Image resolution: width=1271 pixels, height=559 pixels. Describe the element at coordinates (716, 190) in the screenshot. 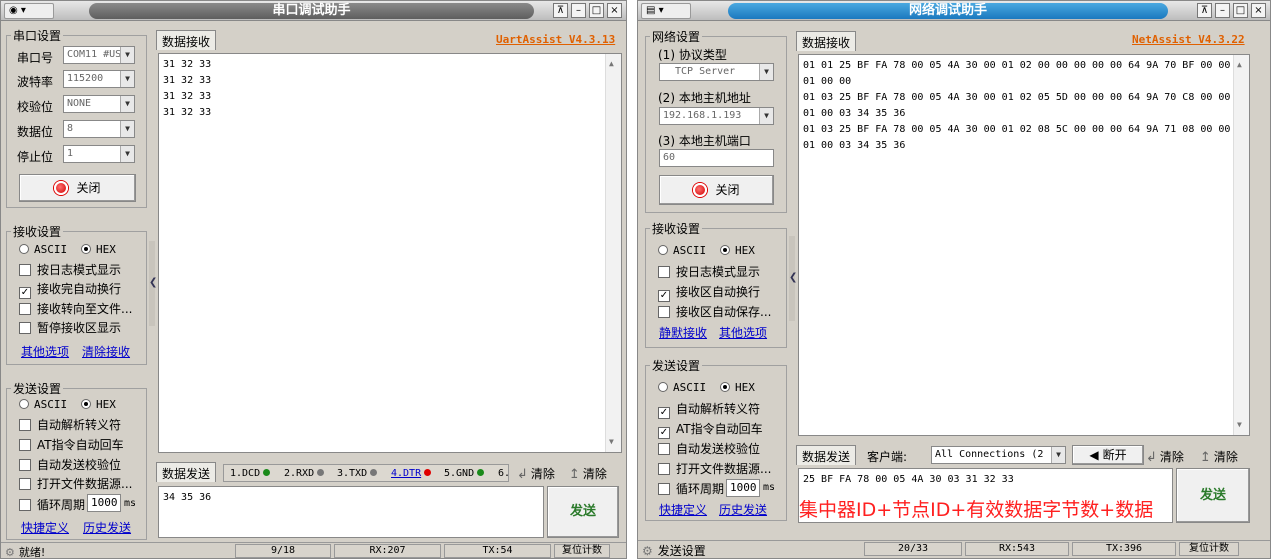

I see `close-connection-button: 关闭` at that location.